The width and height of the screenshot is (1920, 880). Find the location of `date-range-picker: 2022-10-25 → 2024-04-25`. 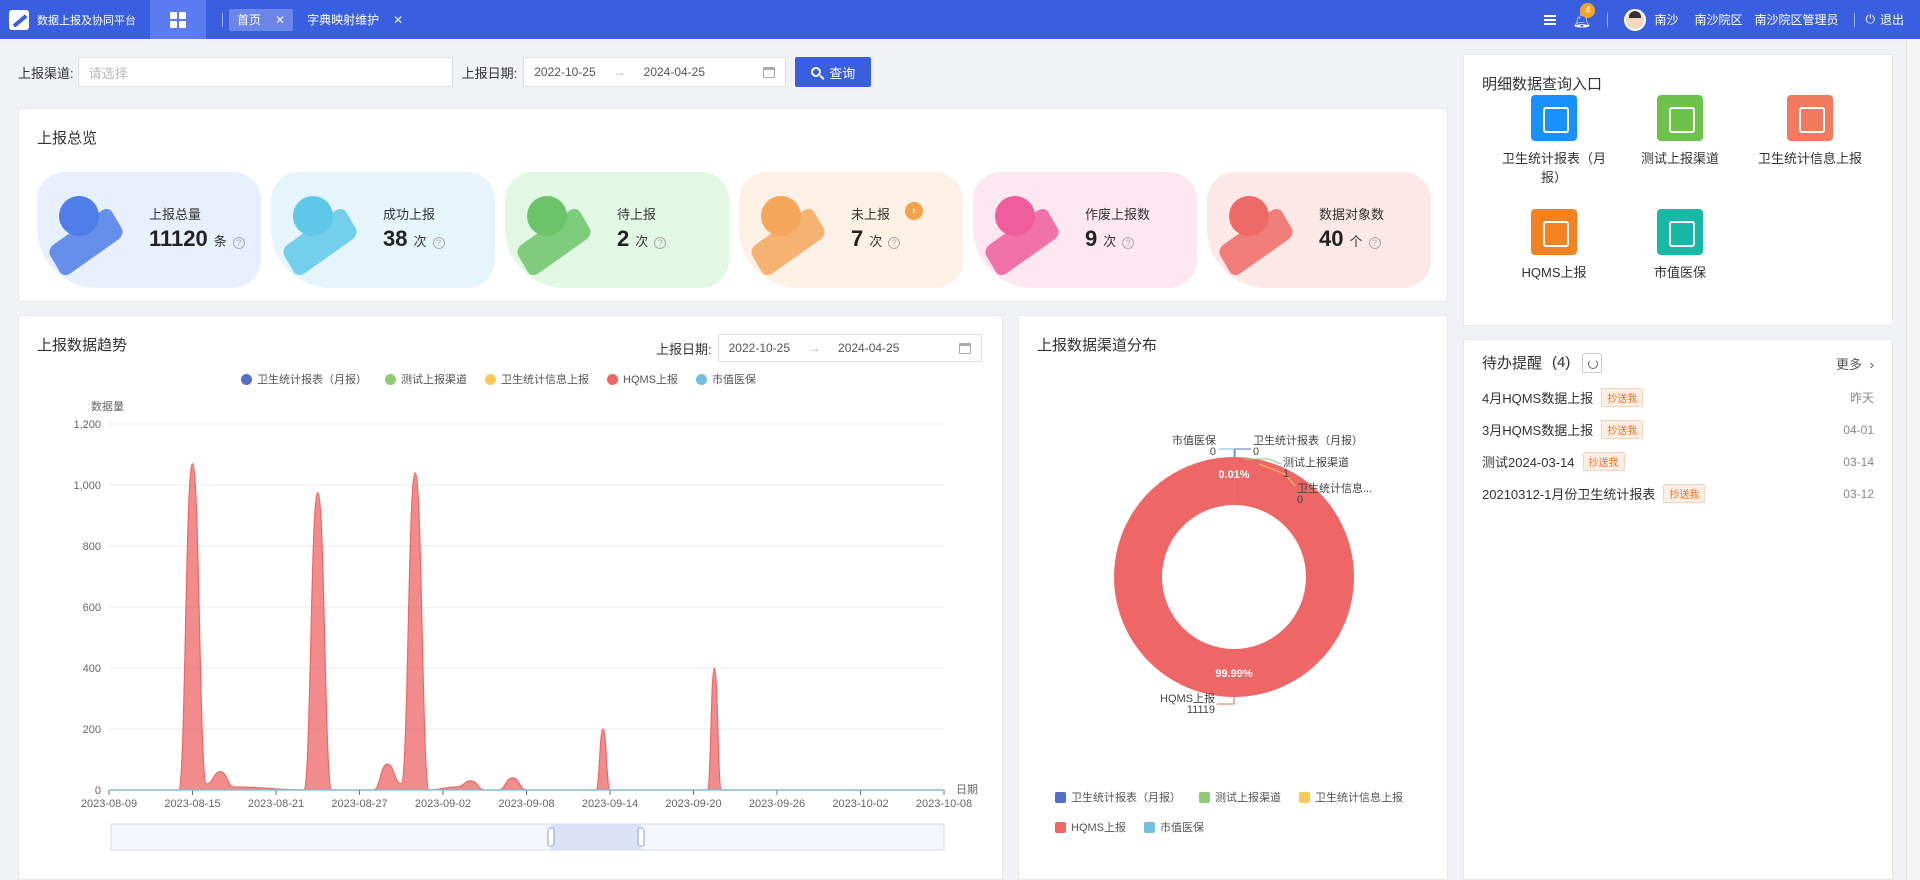

date-range-picker: 2022-10-25 → 2024-04-25 is located at coordinates (655, 72).